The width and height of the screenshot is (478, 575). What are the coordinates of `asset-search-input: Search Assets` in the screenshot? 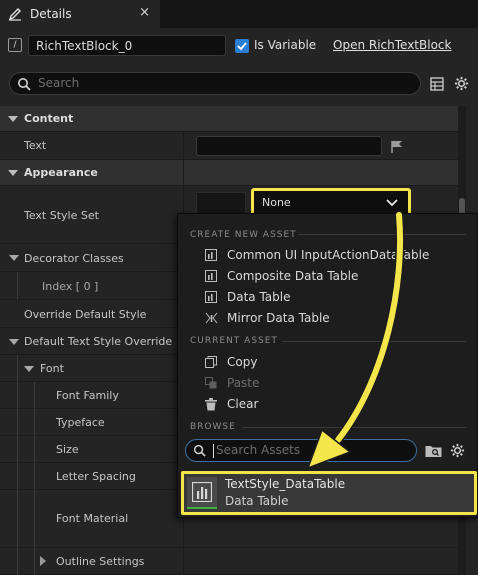 It's located at (301, 450).